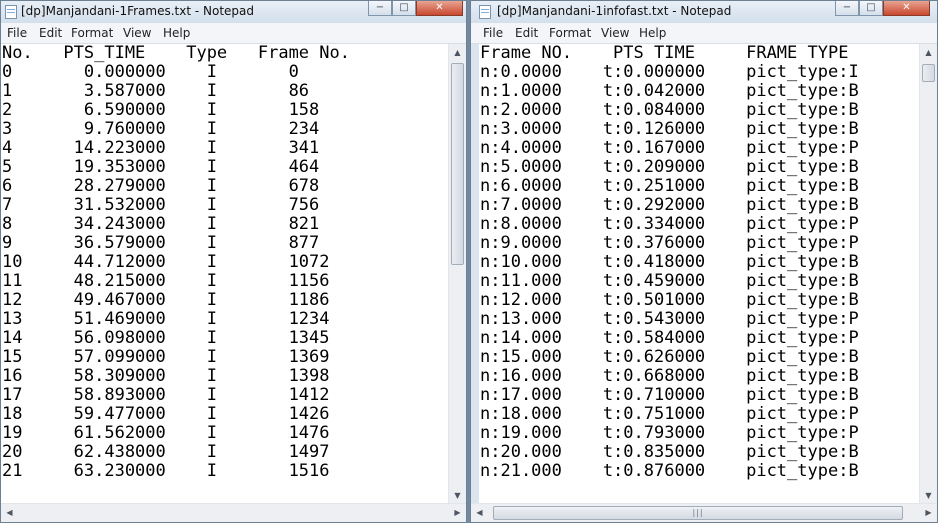 This screenshot has height=523, width=938. Describe the element at coordinates (669, 243) in the screenshot. I see `text-line: n:9.0000 t:0.376000 pict_type:P` at that location.